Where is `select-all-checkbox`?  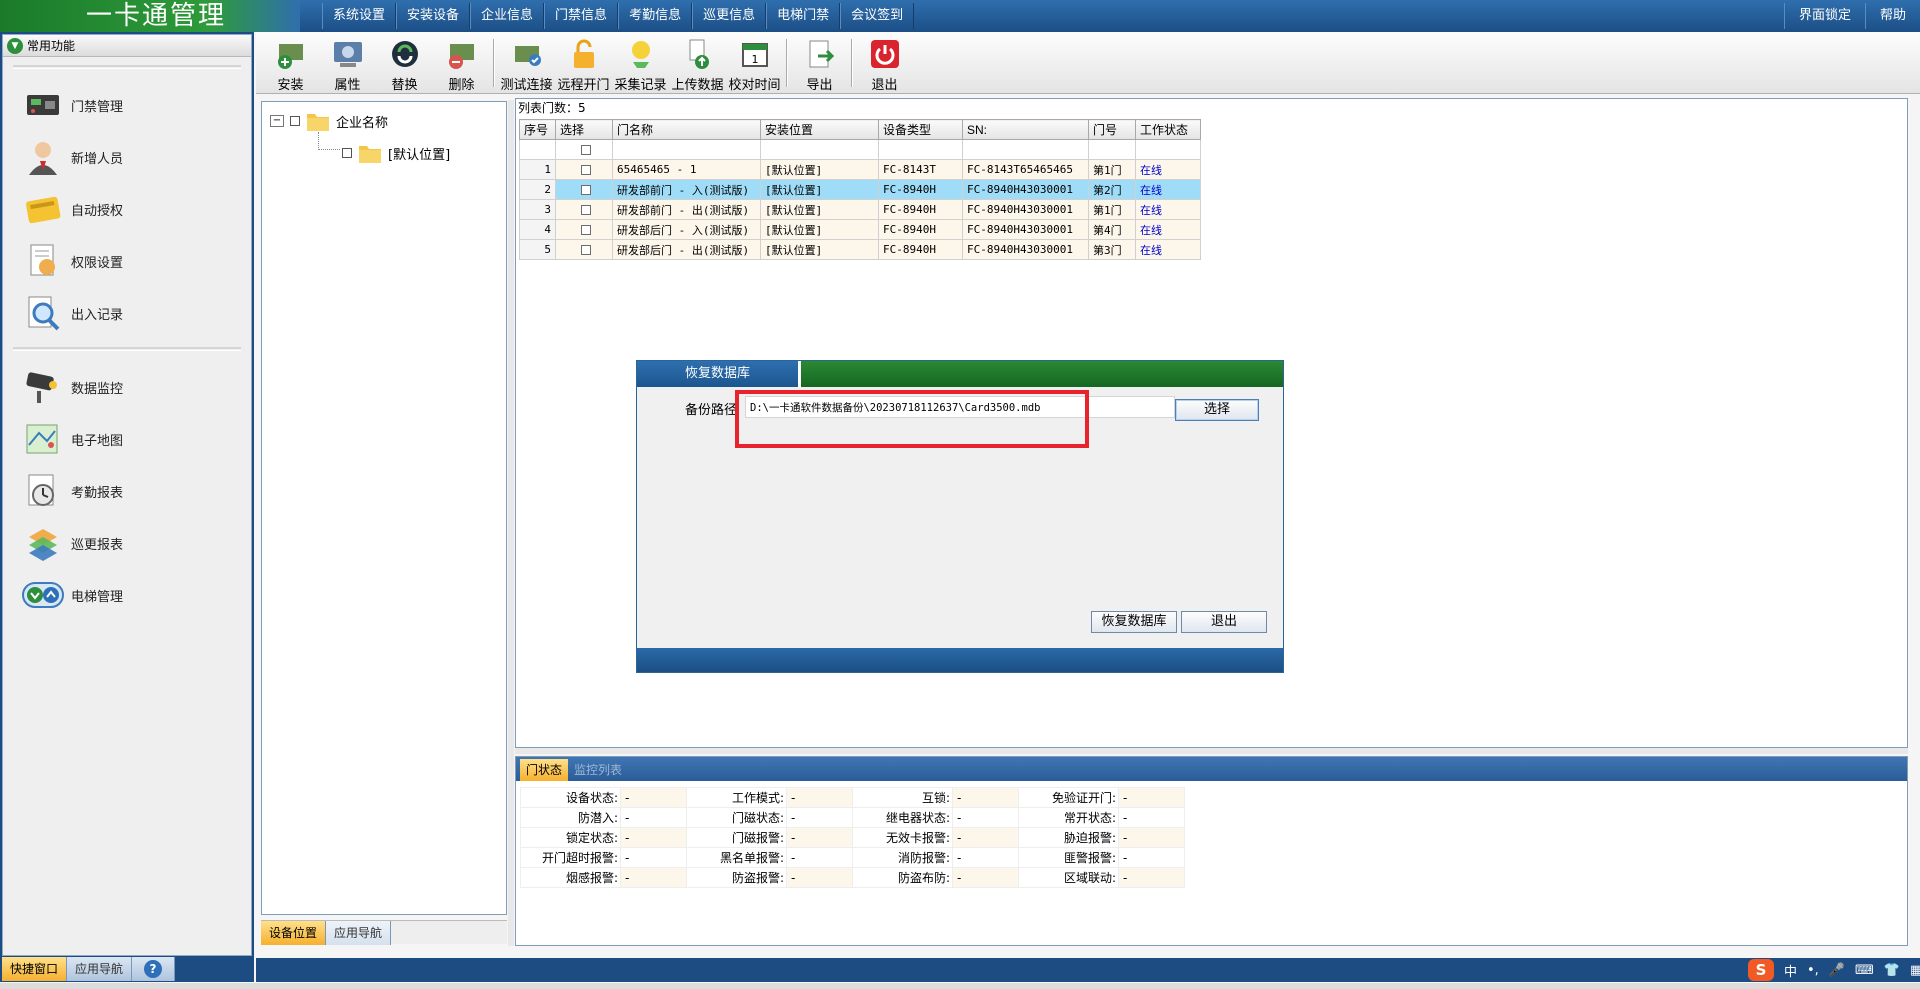
select-all-checkbox is located at coordinates (586, 150).